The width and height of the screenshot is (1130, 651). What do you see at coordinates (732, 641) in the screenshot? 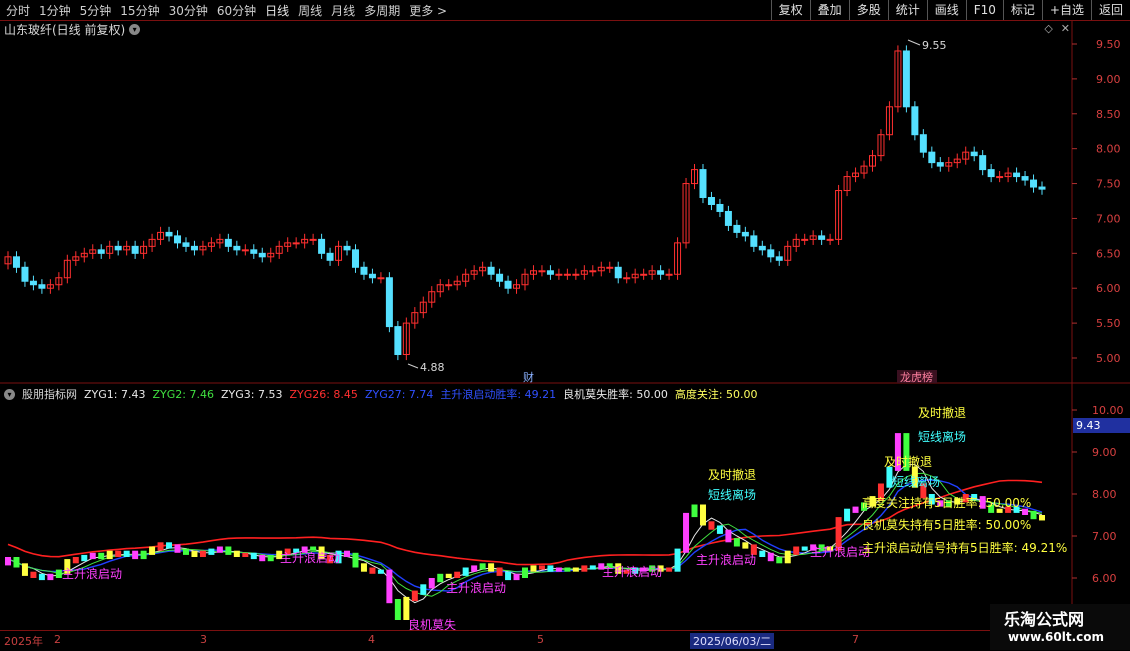
I see `date-selected: 2025/06/03/二` at bounding box center [732, 641].